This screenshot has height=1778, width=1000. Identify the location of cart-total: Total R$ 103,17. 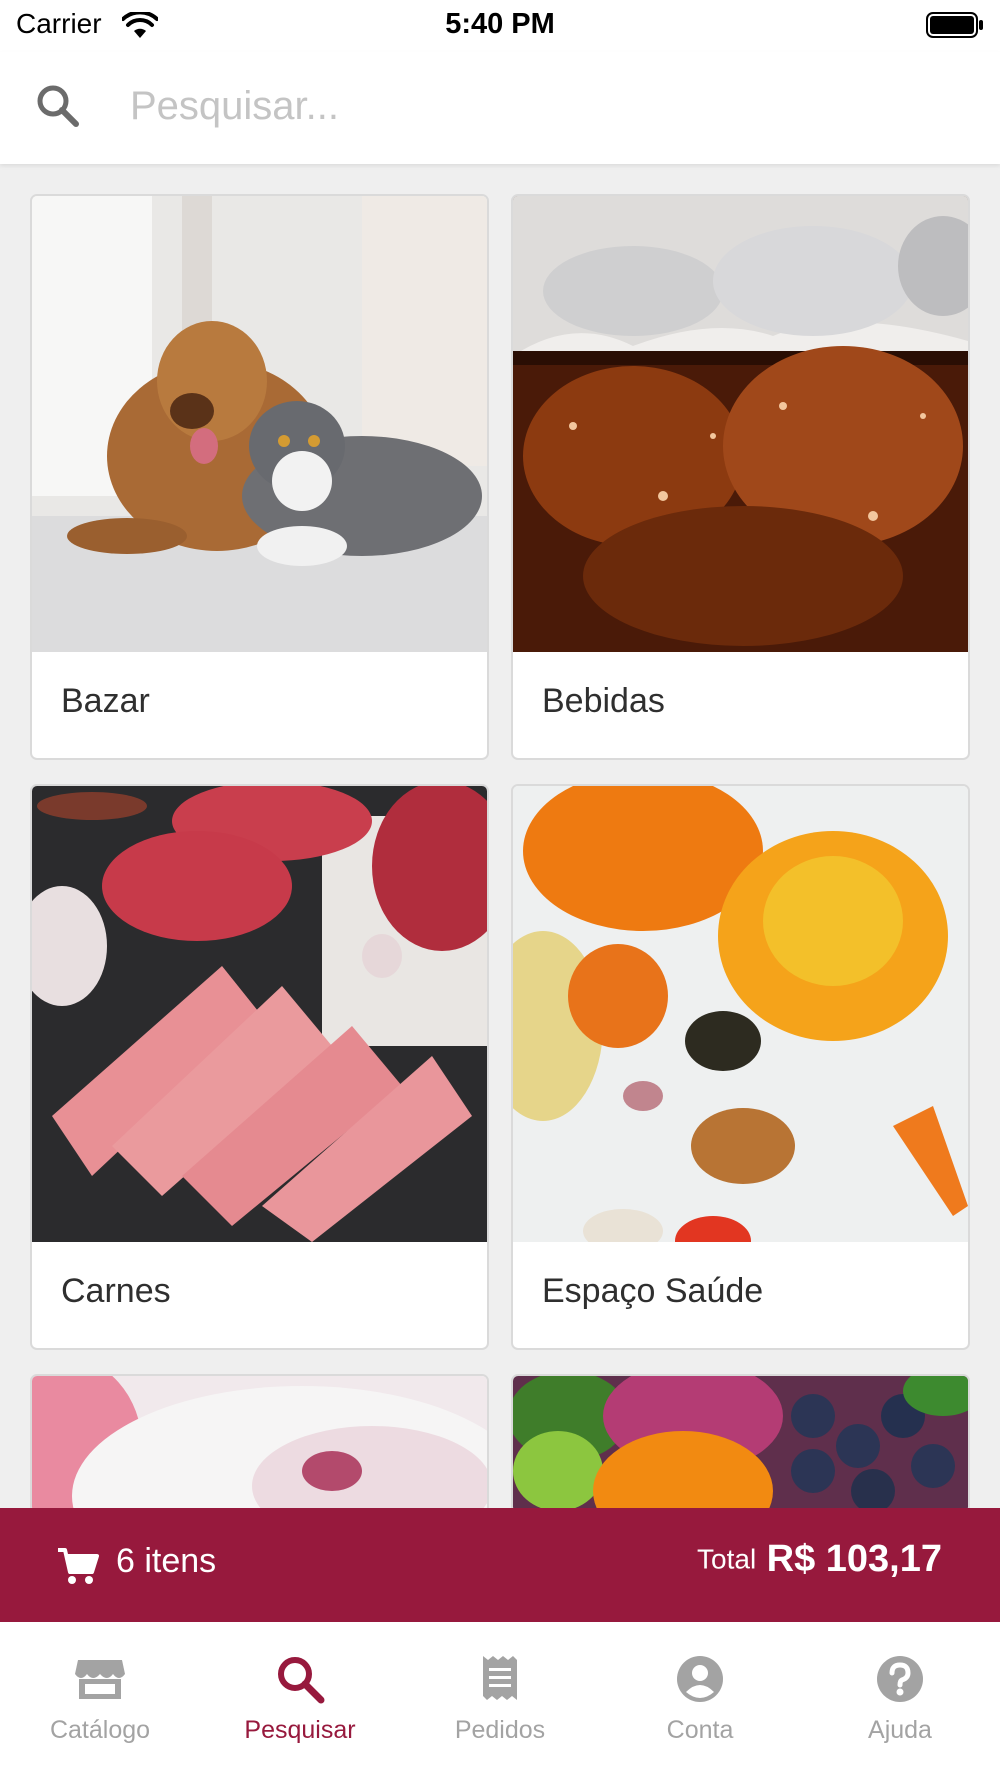
(819, 1559).